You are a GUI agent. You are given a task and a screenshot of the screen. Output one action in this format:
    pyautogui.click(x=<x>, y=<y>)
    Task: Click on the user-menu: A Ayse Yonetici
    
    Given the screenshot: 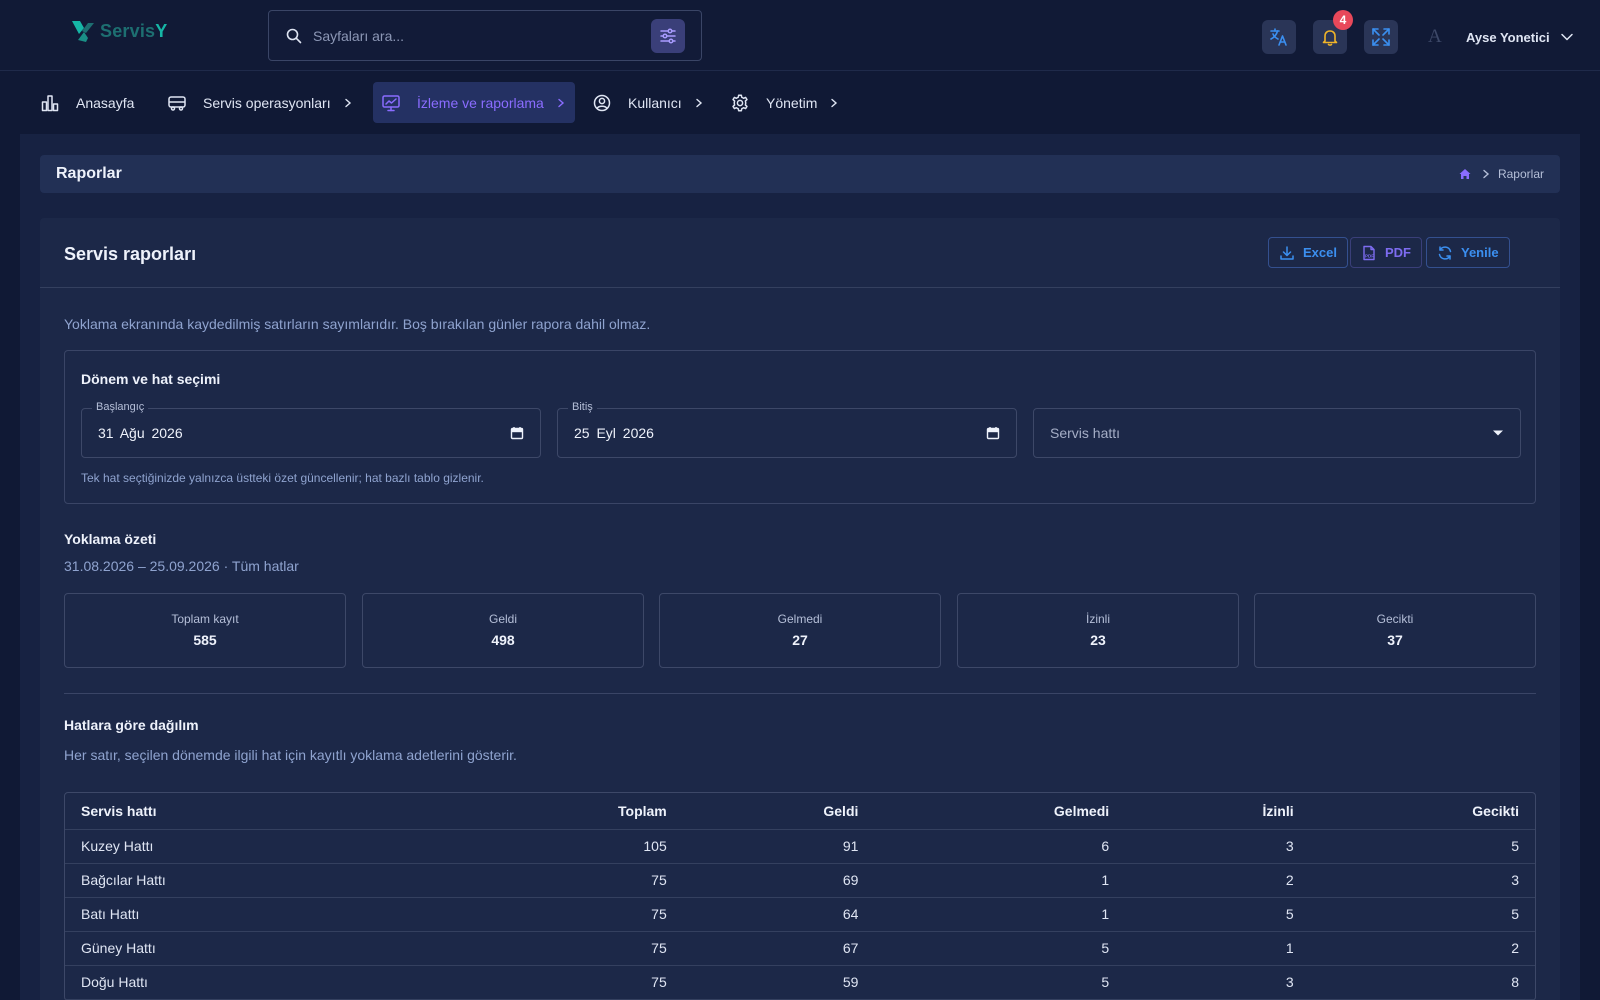 What is the action you would take?
    pyautogui.click(x=1501, y=37)
    